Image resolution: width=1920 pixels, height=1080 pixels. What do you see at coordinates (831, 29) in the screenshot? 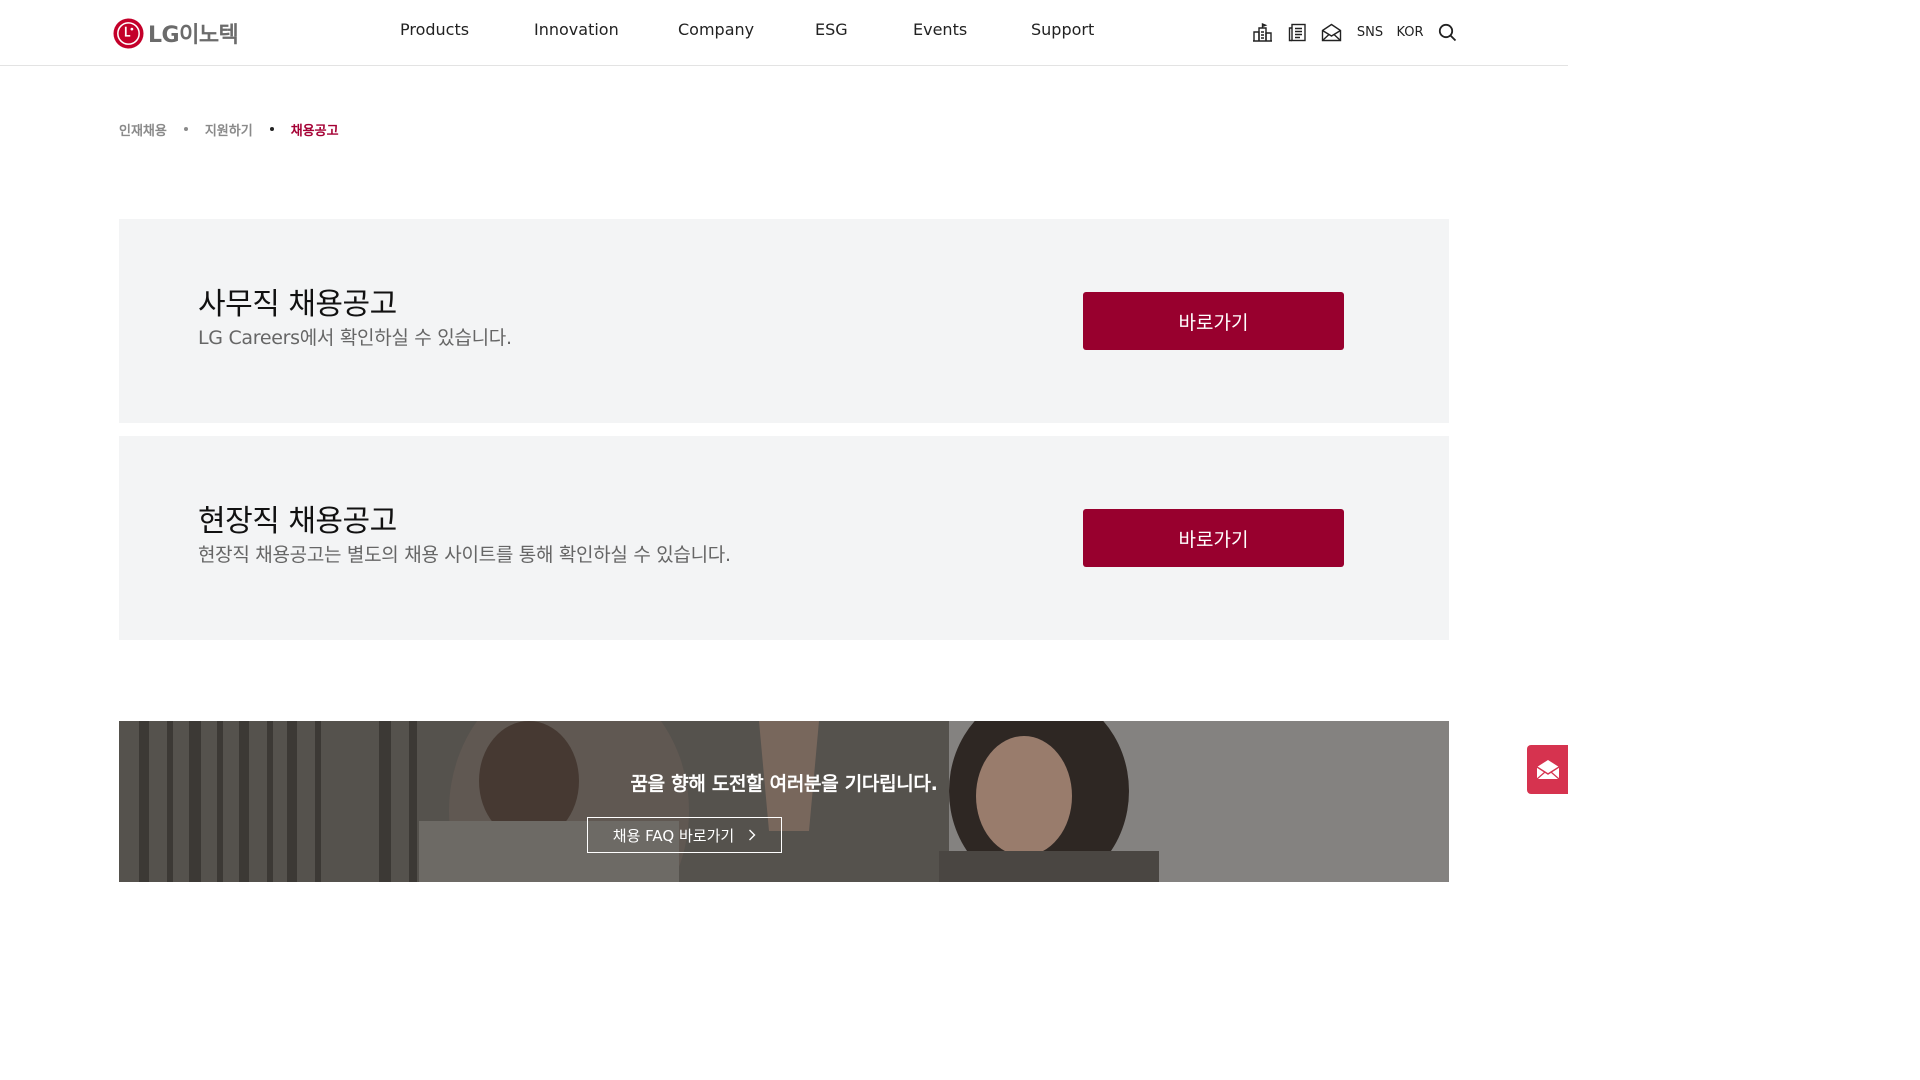
I see `nav-esg: ESG` at bounding box center [831, 29].